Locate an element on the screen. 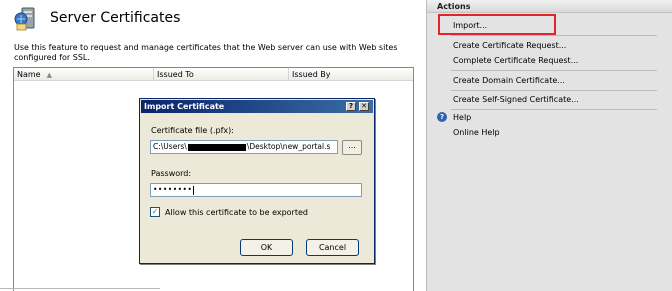 This screenshot has height=291, width=672. certificate-file-input: C:\Users\ \Desktop\new_portal.s is located at coordinates (244, 147).